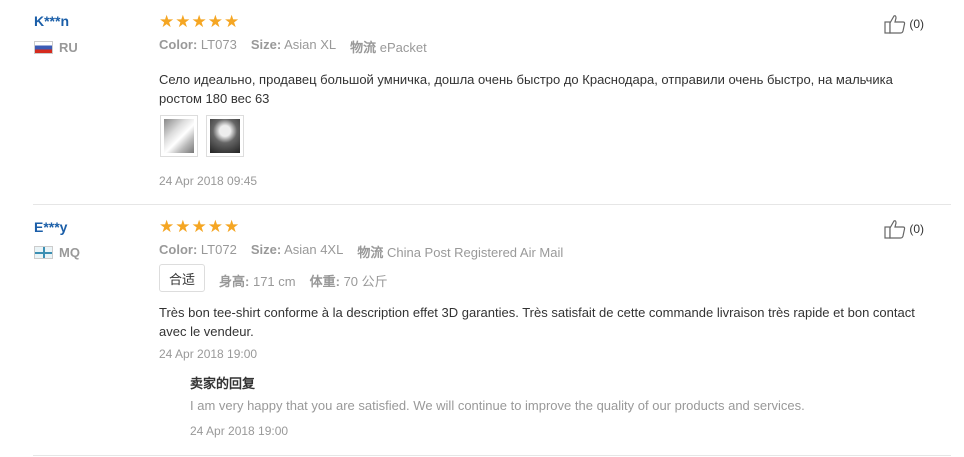 This screenshot has height=457, width=964. Describe the element at coordinates (365, 281) in the screenshot. I see `weight-value: 70 公斤` at that location.